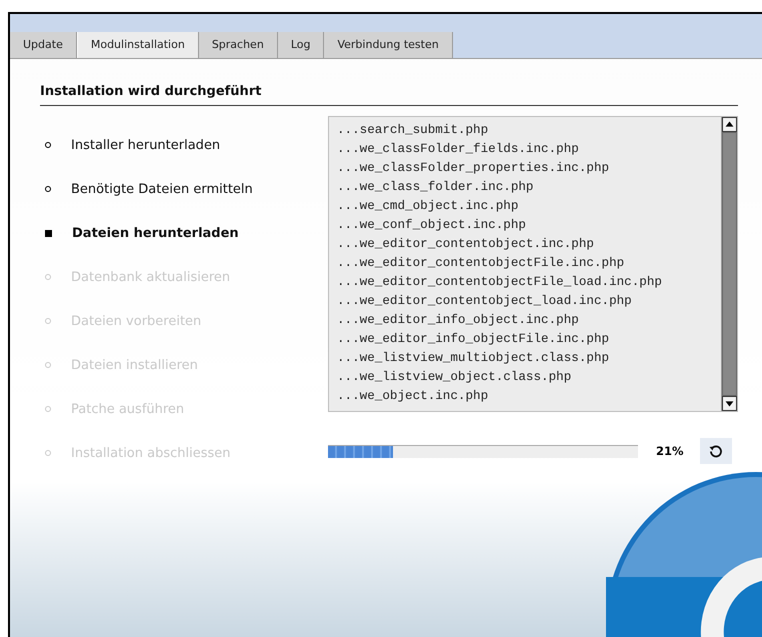  What do you see at coordinates (670, 451) in the screenshot?
I see `progress-percent: 21%` at bounding box center [670, 451].